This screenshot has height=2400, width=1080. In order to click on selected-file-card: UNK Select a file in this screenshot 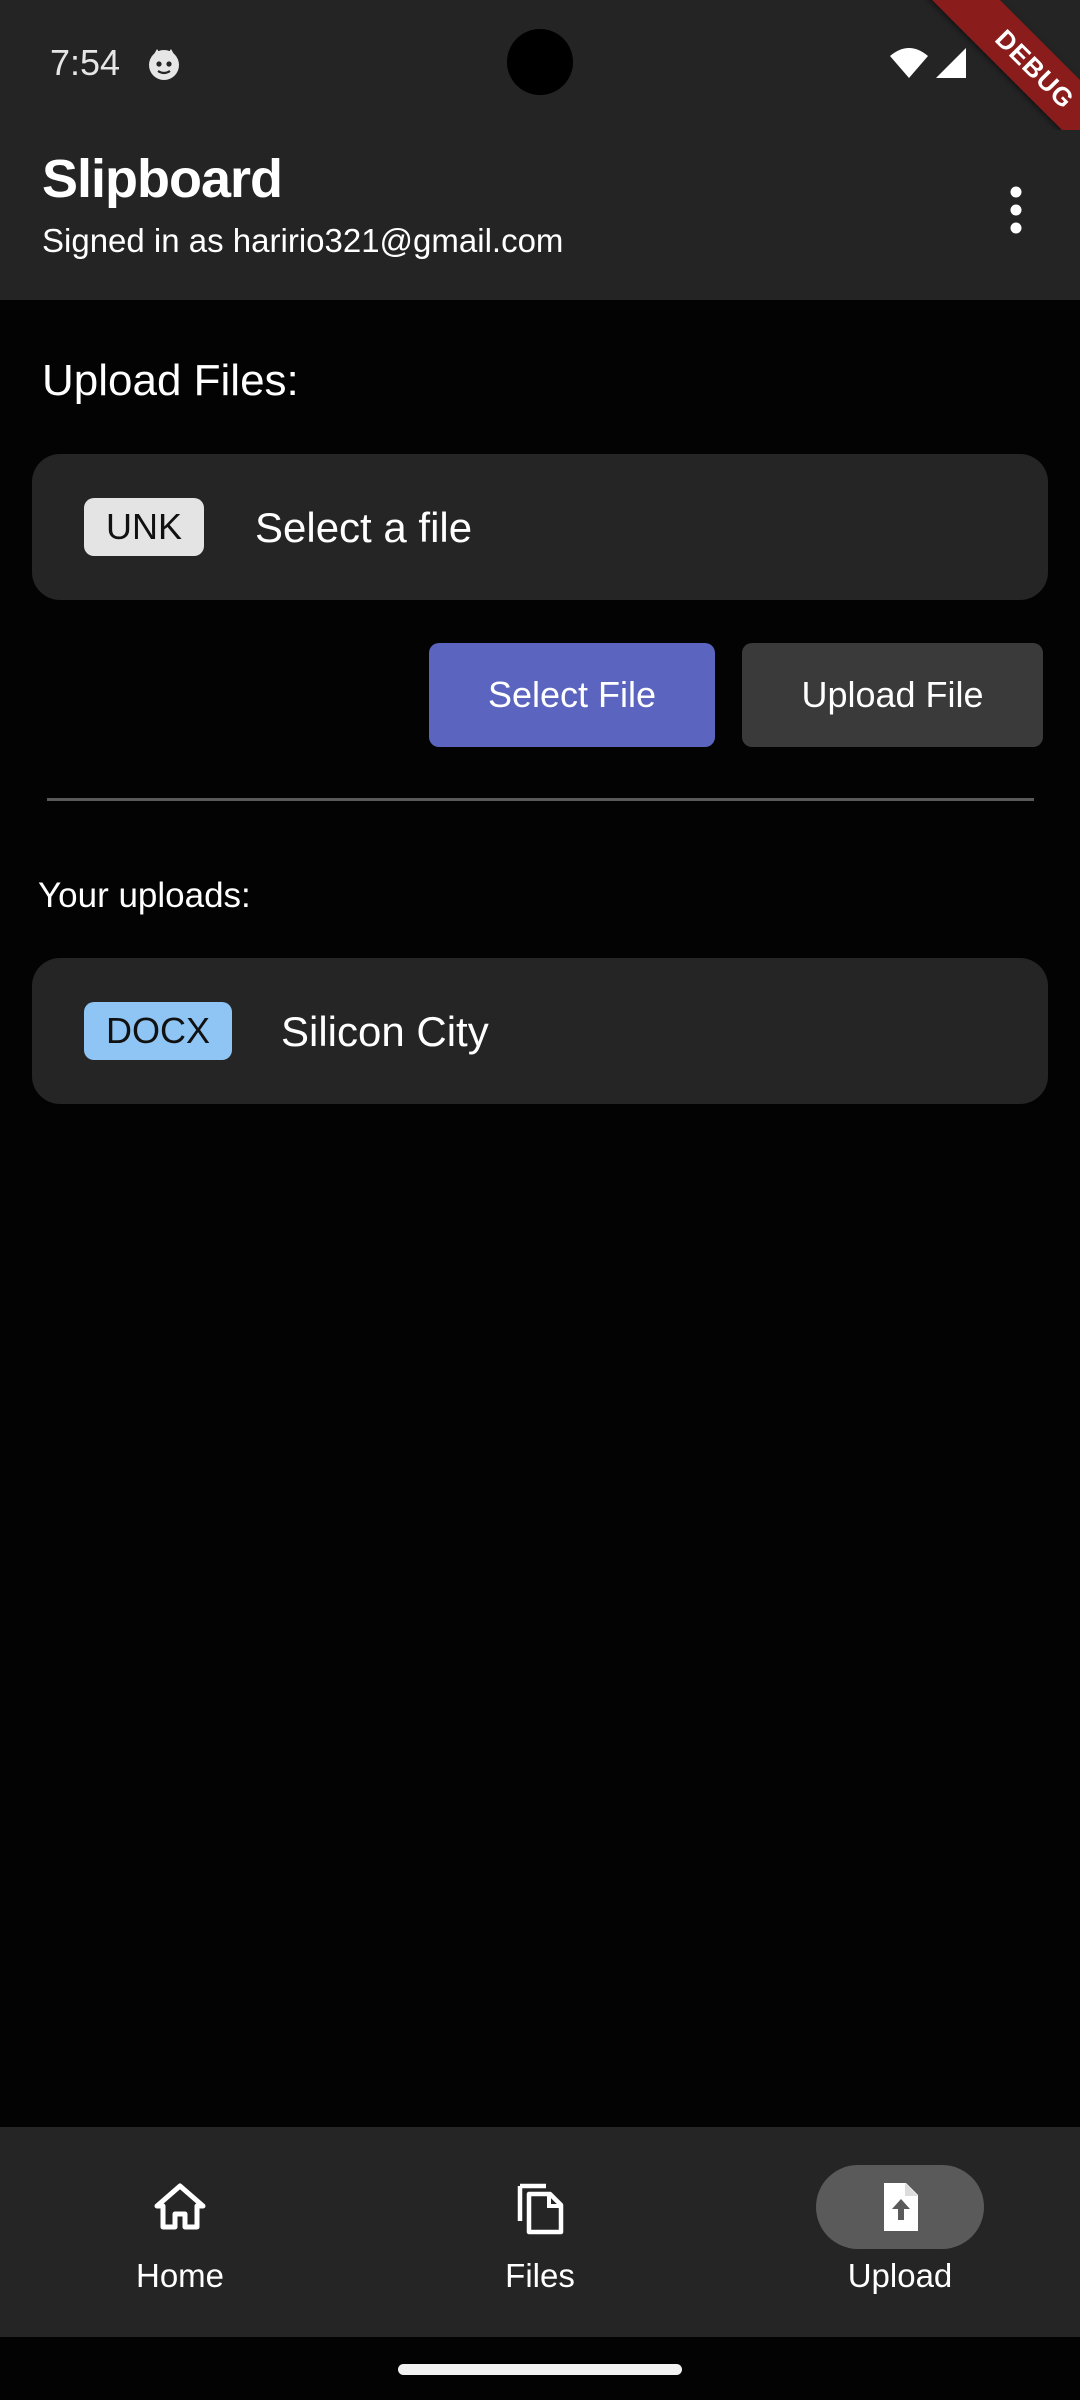, I will do `click(540, 527)`.